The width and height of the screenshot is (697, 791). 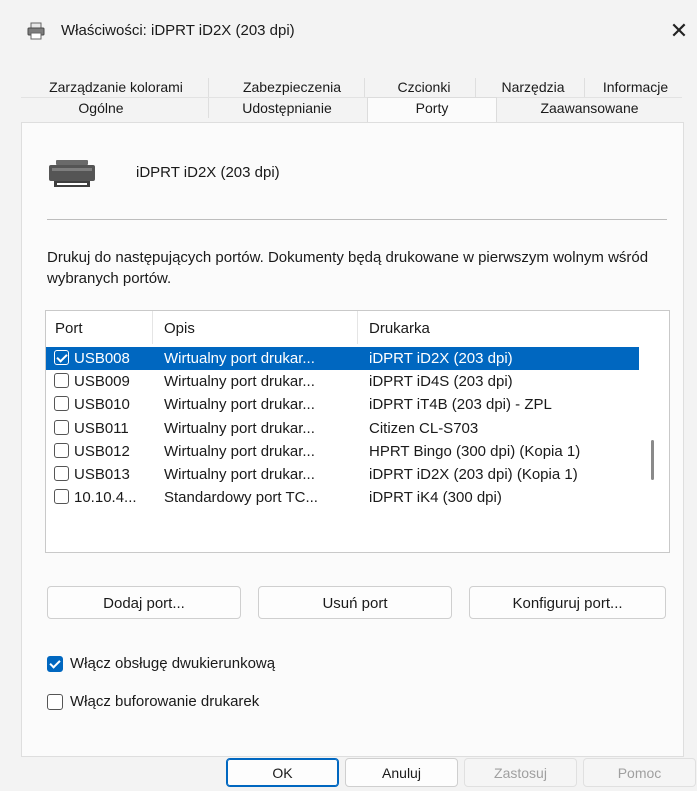 What do you see at coordinates (424, 87) in the screenshot?
I see `tab-fonts: Czcionki` at bounding box center [424, 87].